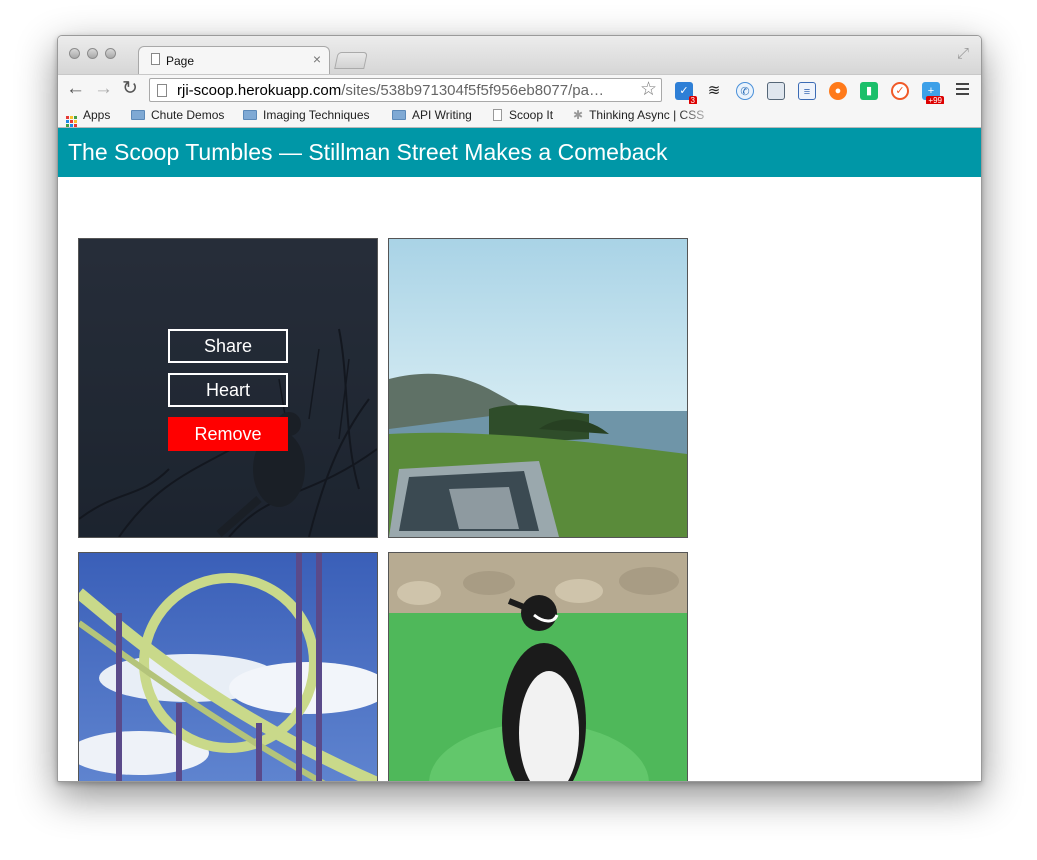 This screenshot has height=860, width=1037. I want to click on plus-extension-icon: + +99, so click(933, 93).